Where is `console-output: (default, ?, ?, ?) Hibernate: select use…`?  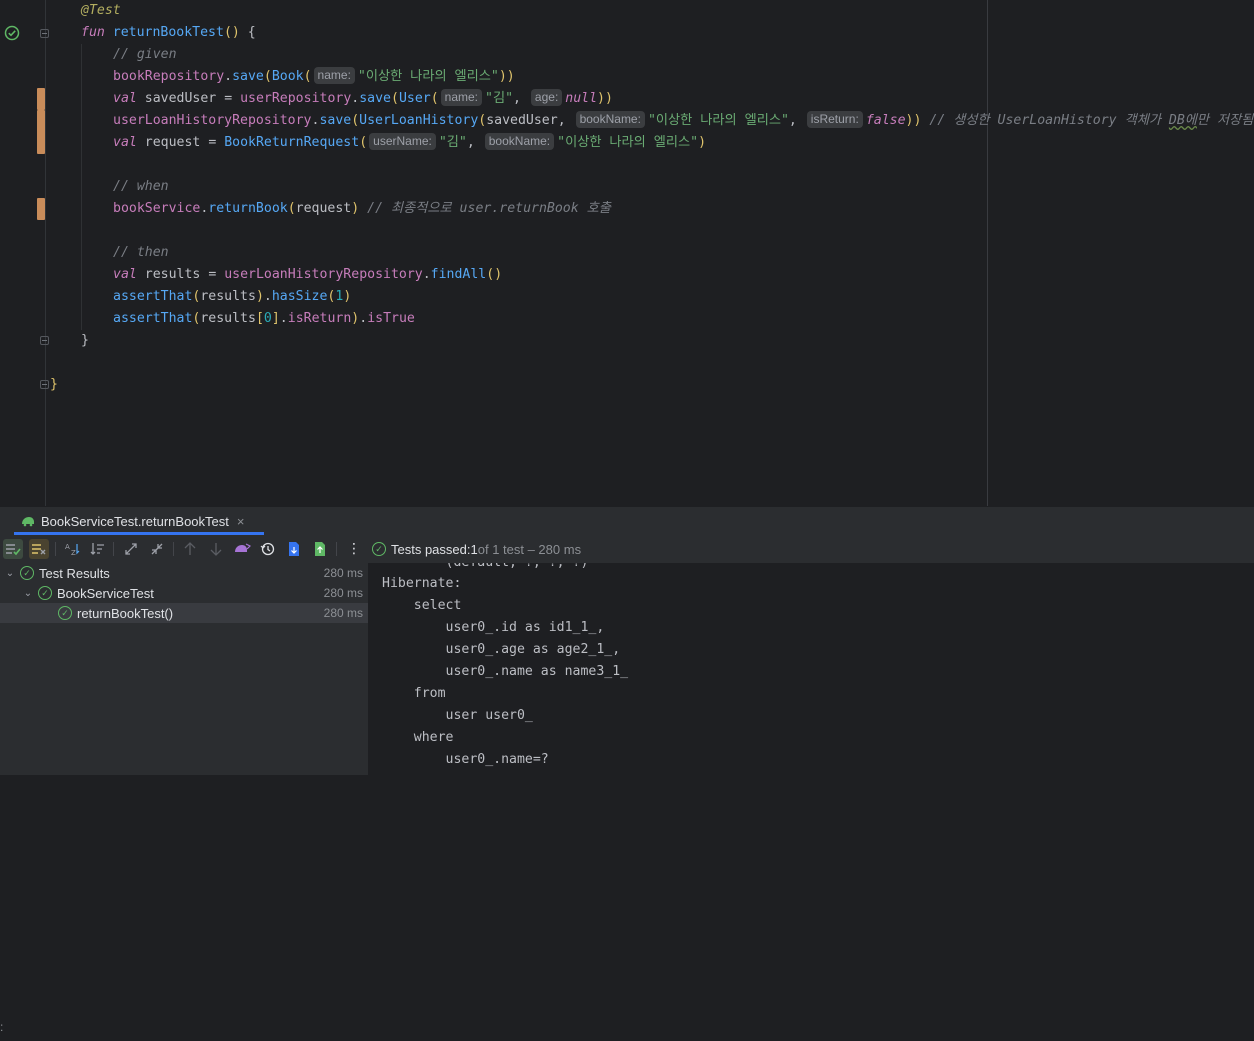 console-output: (default, ?, ?, ?) Hibernate: select use… is located at coordinates (811, 669).